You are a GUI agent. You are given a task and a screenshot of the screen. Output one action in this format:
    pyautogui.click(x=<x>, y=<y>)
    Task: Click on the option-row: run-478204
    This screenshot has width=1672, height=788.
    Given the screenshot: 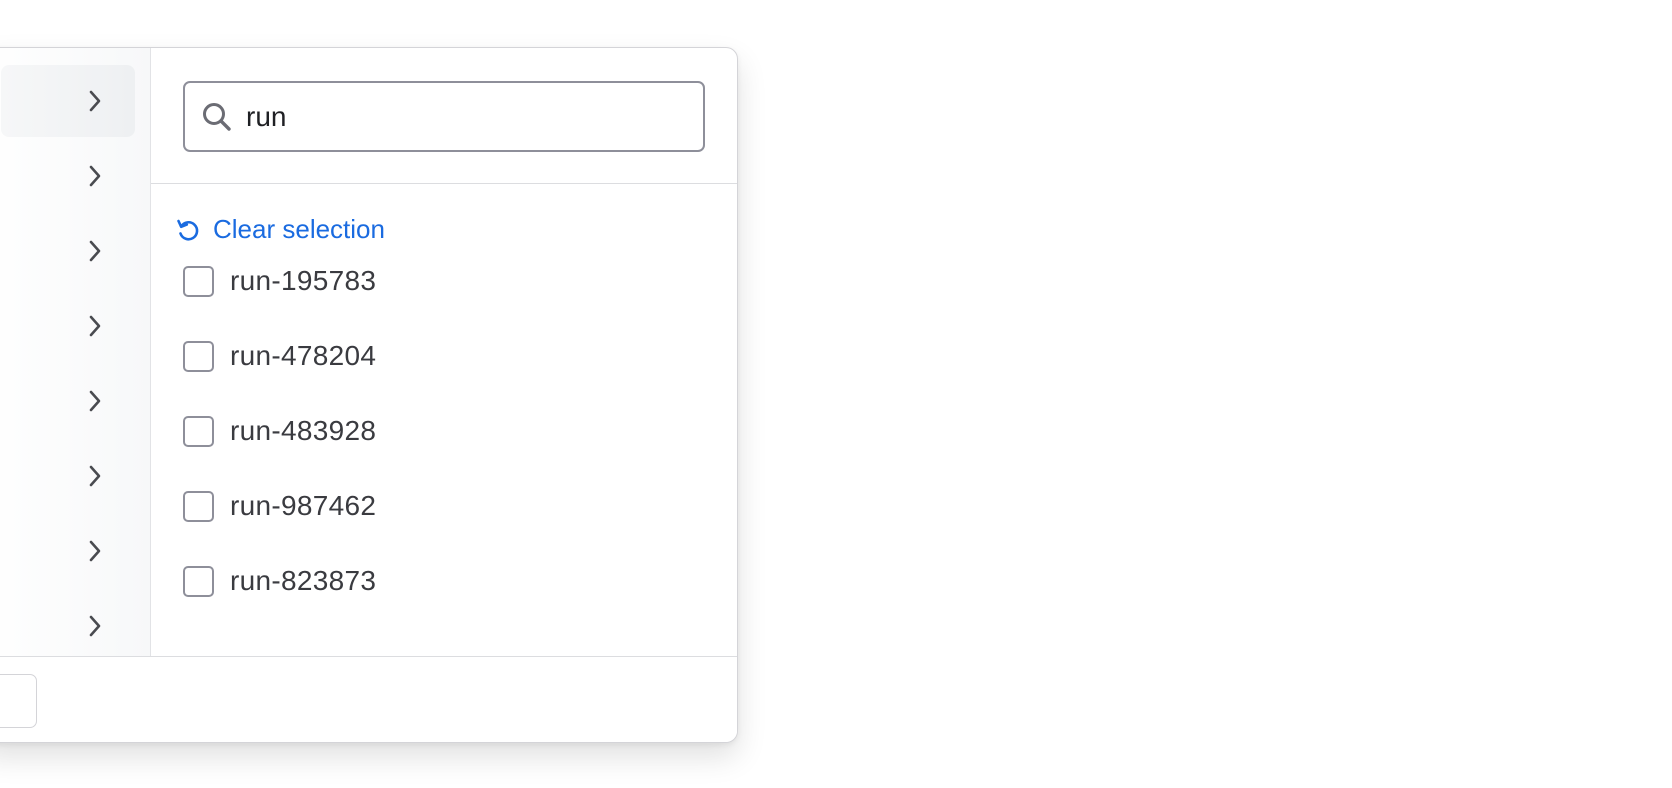 What is the action you would take?
    pyautogui.click(x=279, y=356)
    